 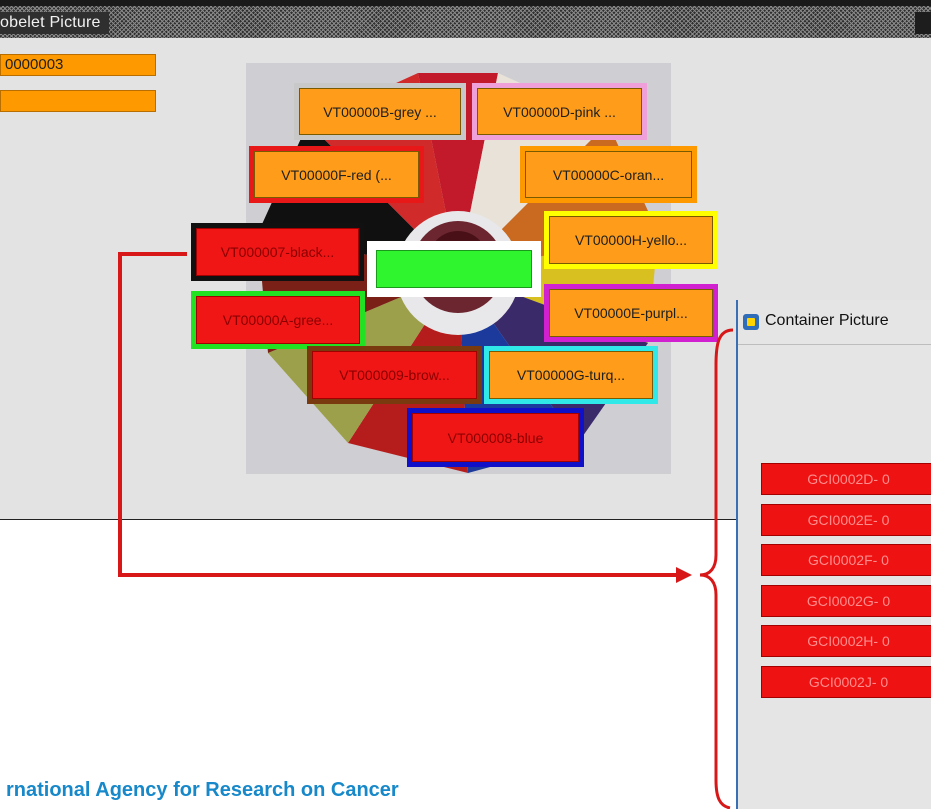 I want to click on organization-footer-text: rnational Agency for Research on Cancer, so click(x=202, y=790).